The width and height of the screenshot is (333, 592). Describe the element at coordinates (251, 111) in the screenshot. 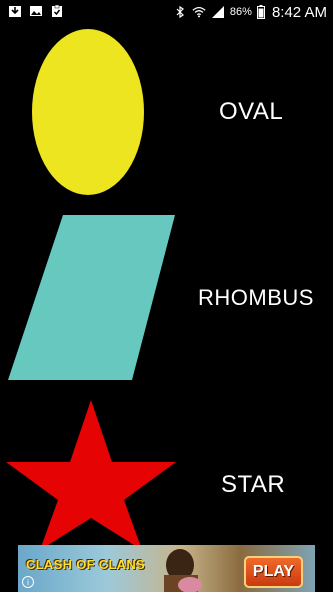

I see `oval-label: OVAL` at that location.